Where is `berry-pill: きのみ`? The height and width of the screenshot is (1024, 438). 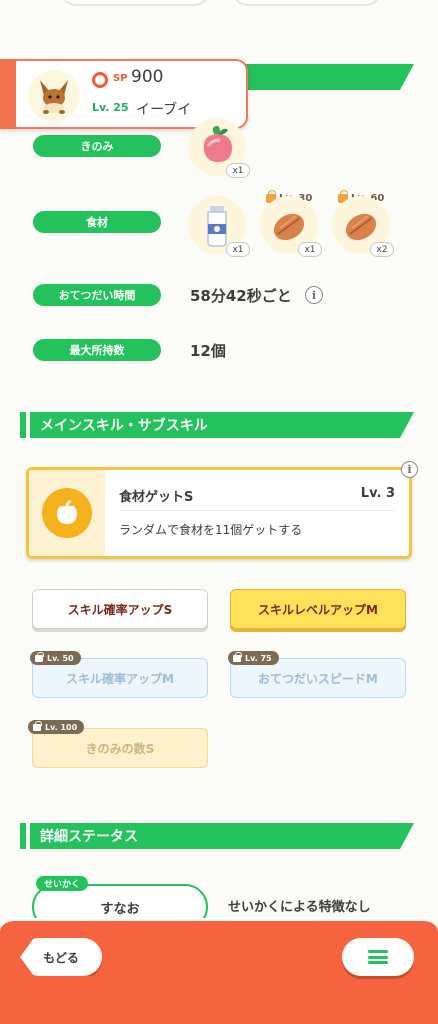 berry-pill: きのみ is located at coordinates (97, 146).